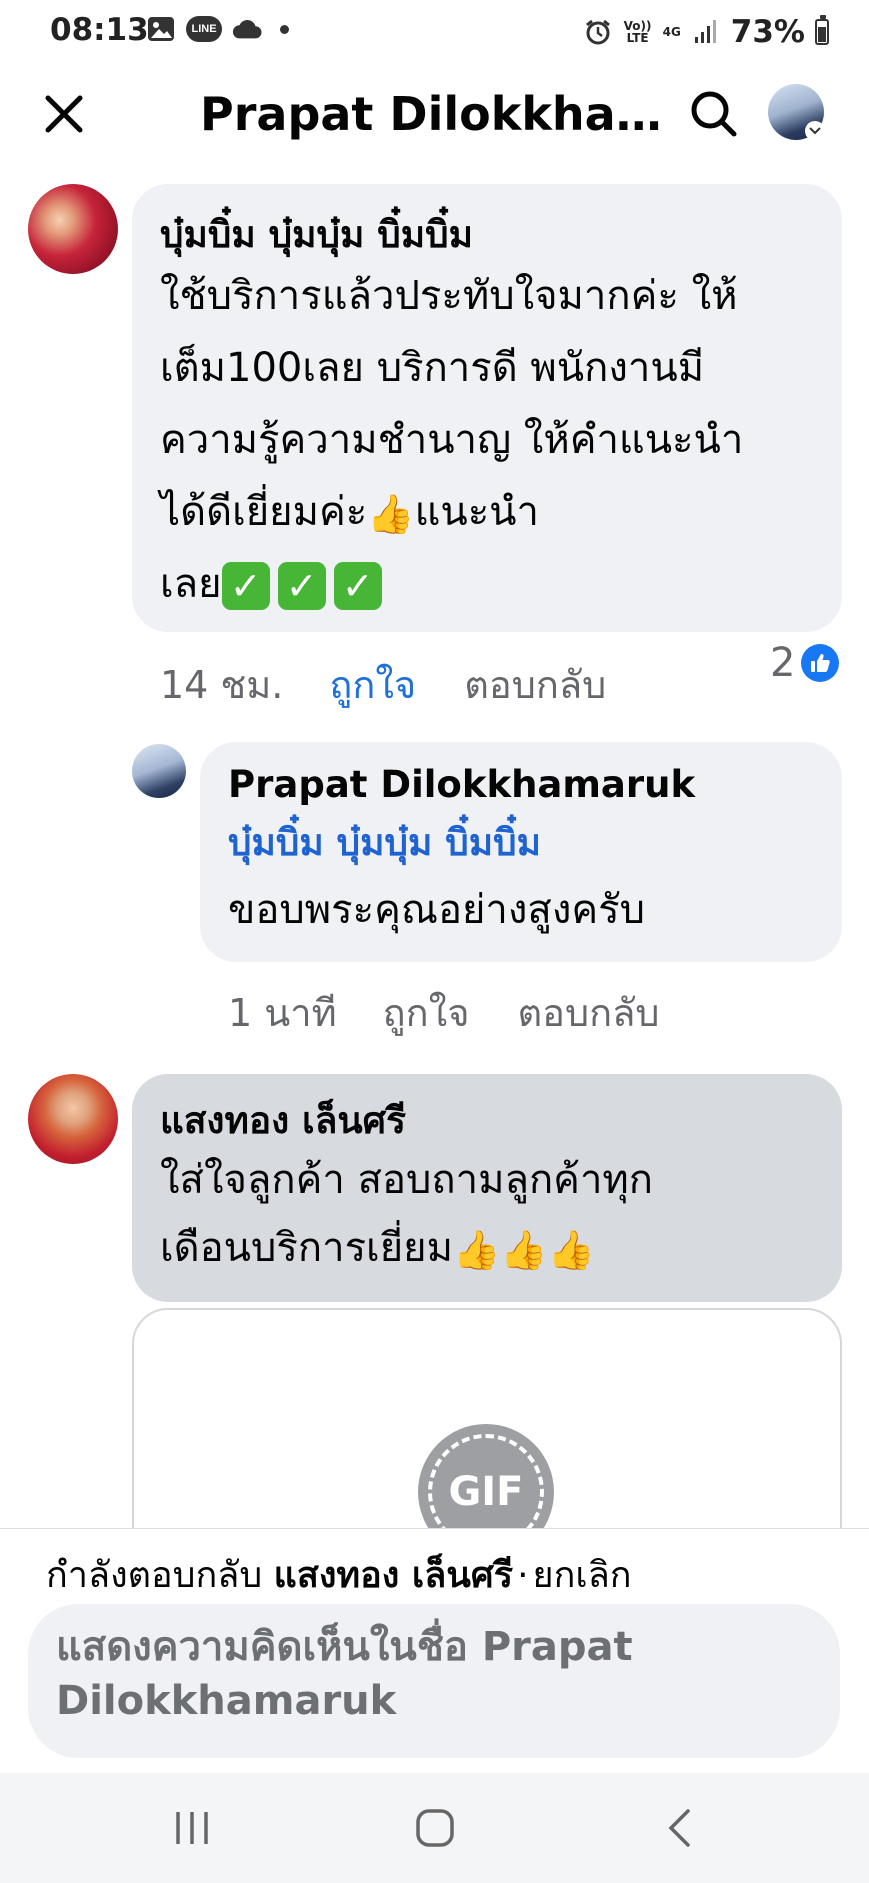  What do you see at coordinates (435, 114) in the screenshot?
I see `page-title: Prapat Dilokkhamaruk` at bounding box center [435, 114].